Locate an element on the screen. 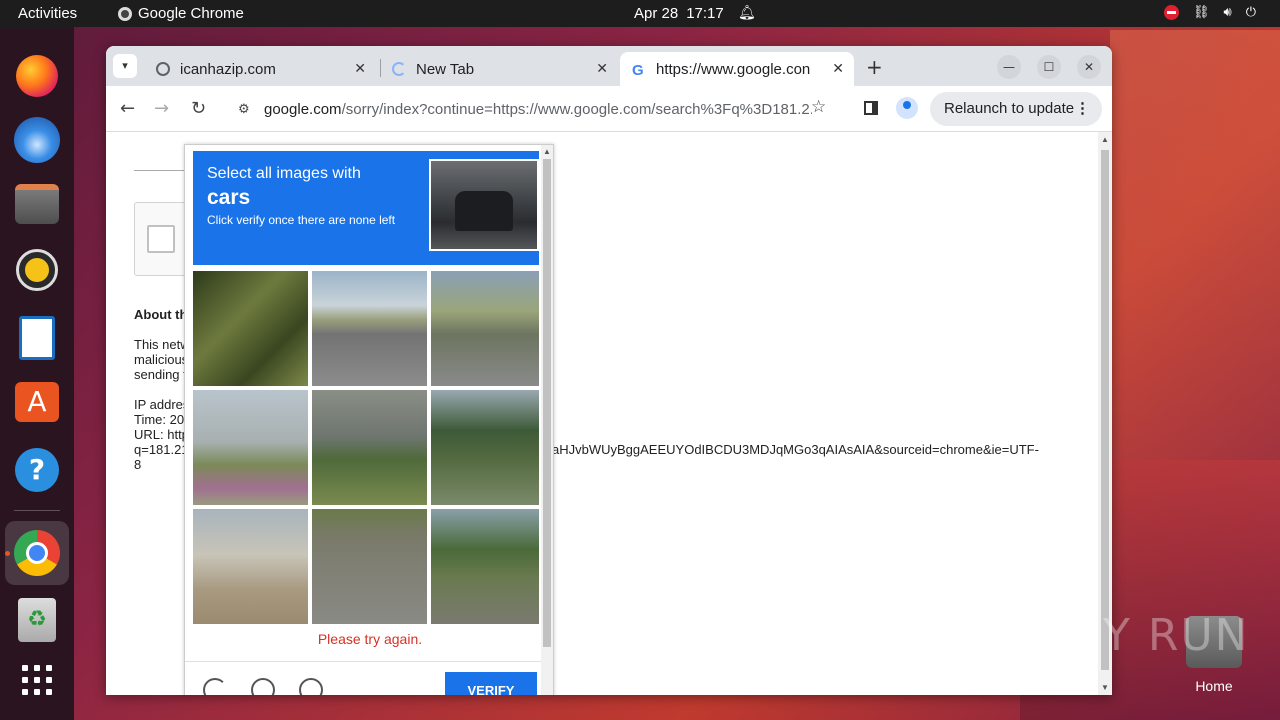  close-window-button: ✕ is located at coordinates (1089, 67).